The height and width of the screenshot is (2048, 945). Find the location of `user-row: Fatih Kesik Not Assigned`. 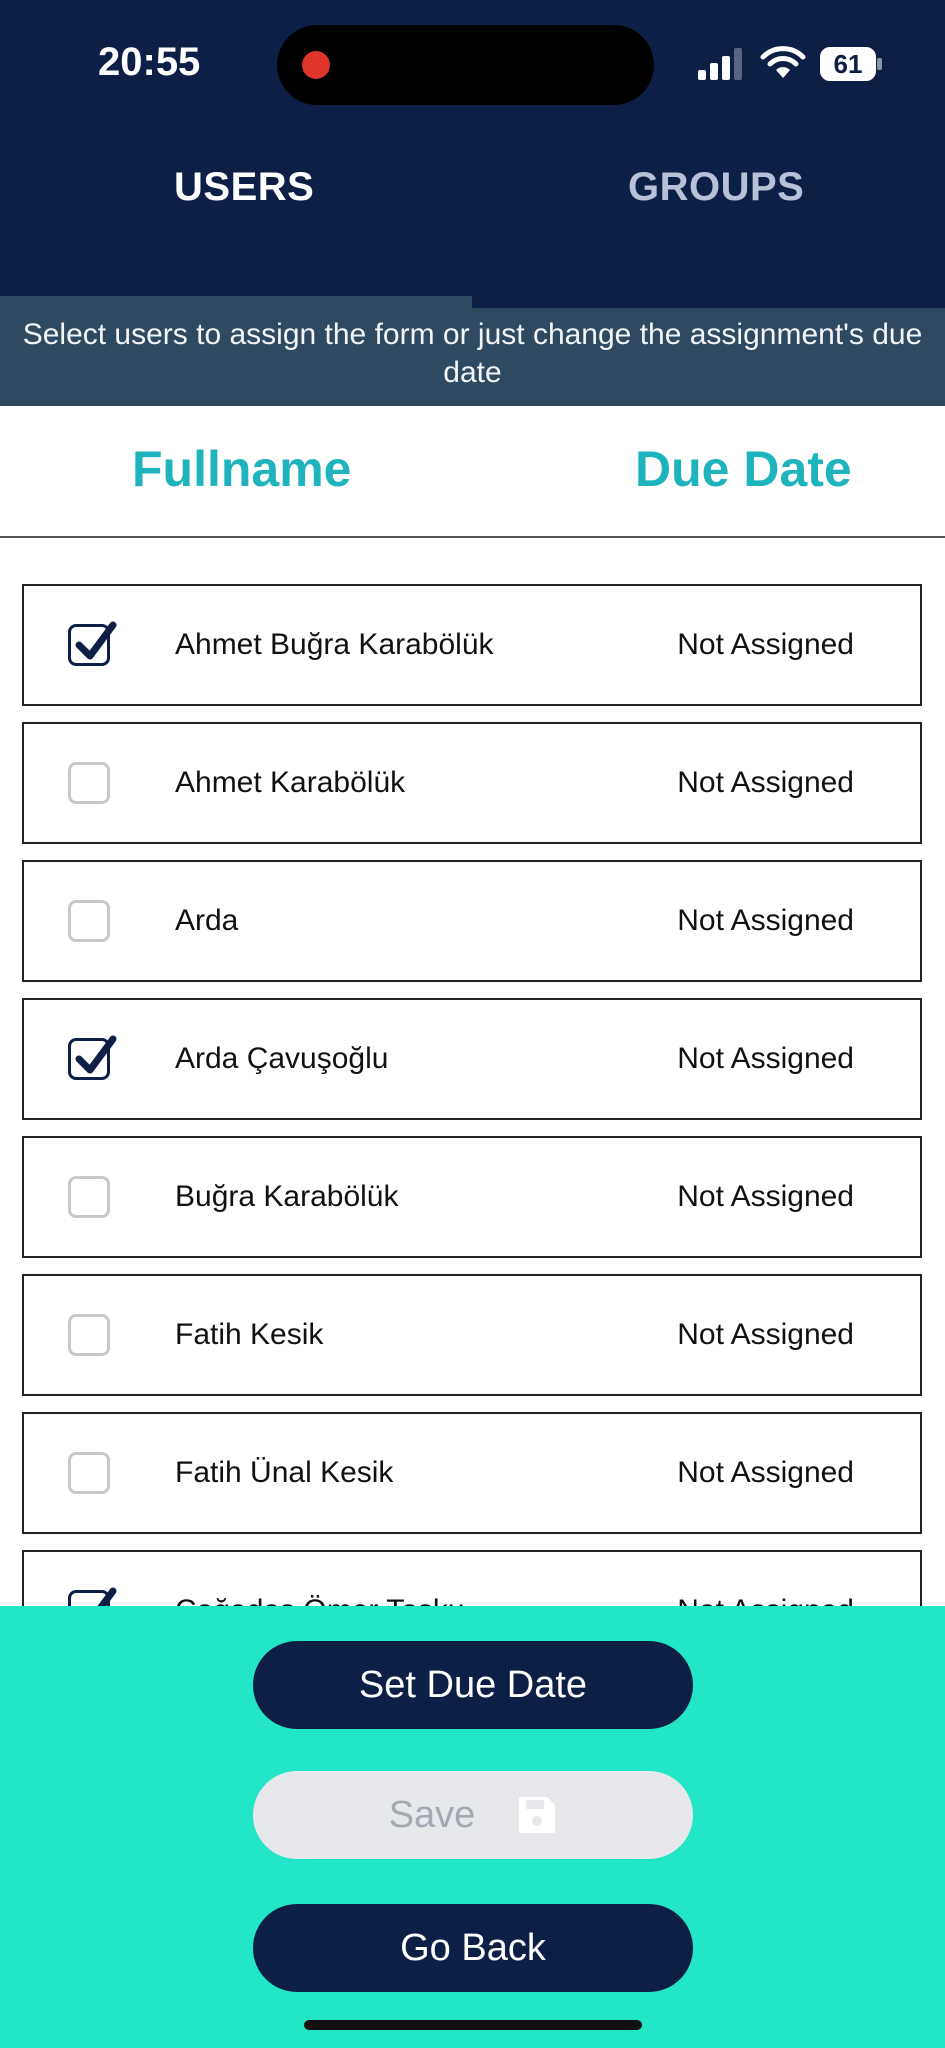

user-row: Fatih Kesik Not Assigned is located at coordinates (472, 1335).